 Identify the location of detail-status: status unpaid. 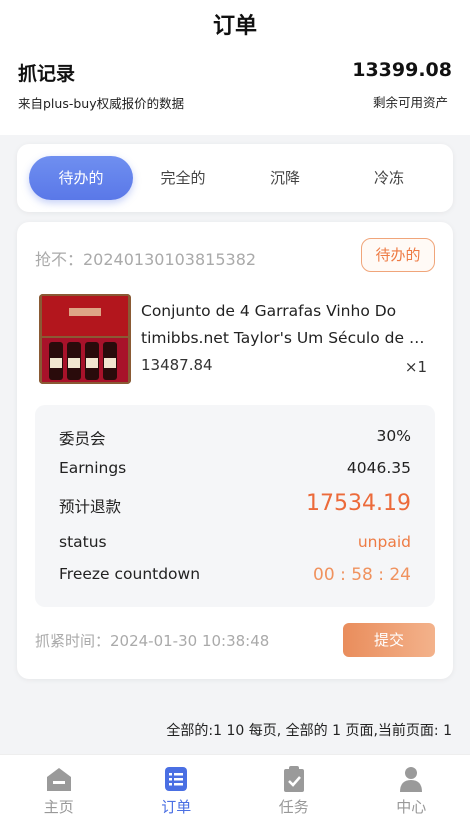
(235, 545).